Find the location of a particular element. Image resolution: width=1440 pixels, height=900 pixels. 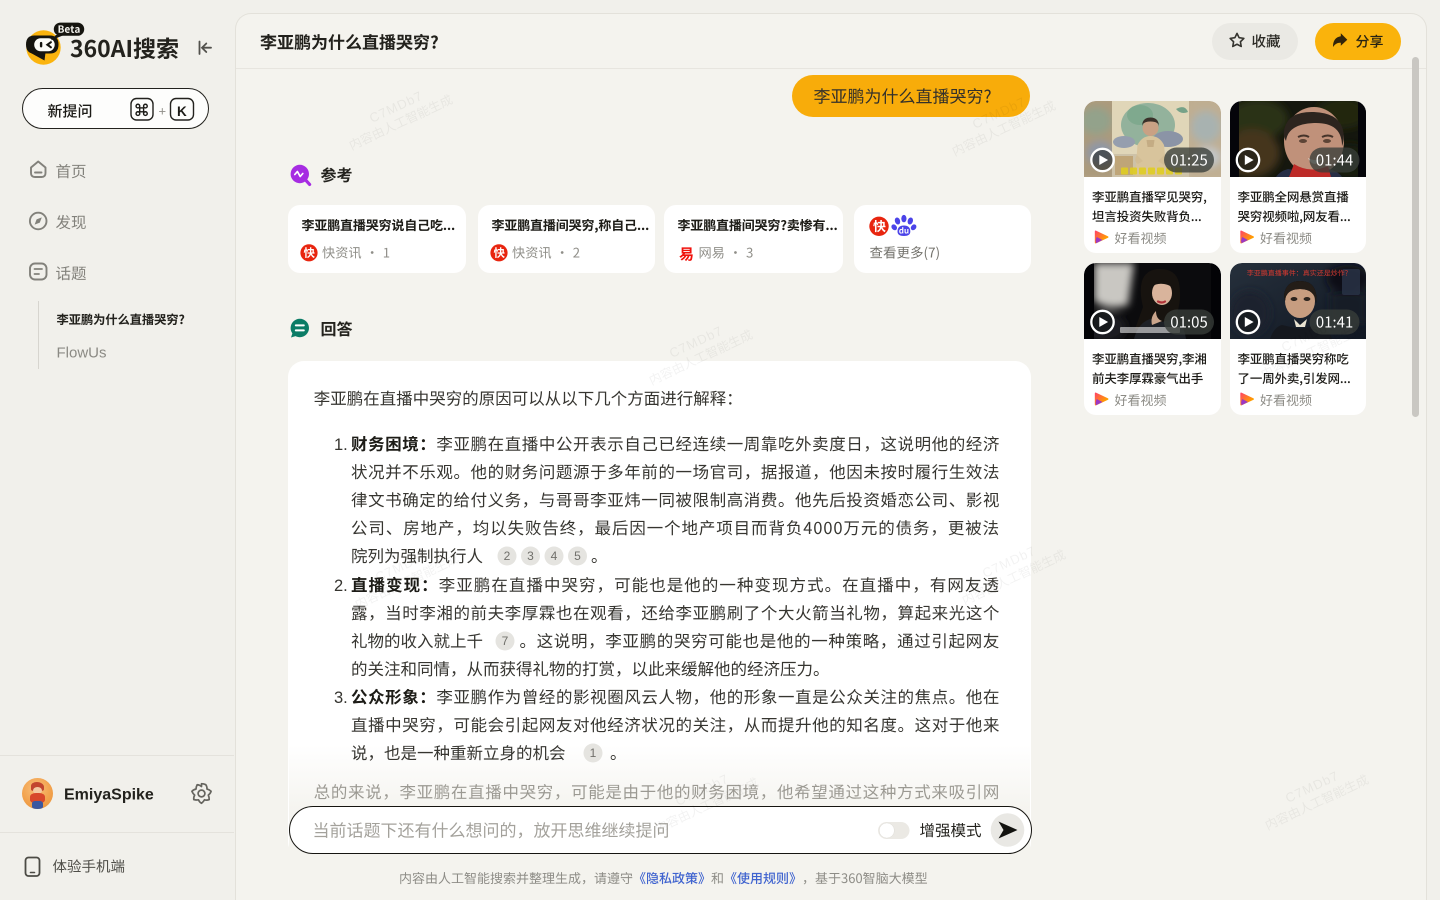

svg-text: 1. is located at coordinates (341, 445).